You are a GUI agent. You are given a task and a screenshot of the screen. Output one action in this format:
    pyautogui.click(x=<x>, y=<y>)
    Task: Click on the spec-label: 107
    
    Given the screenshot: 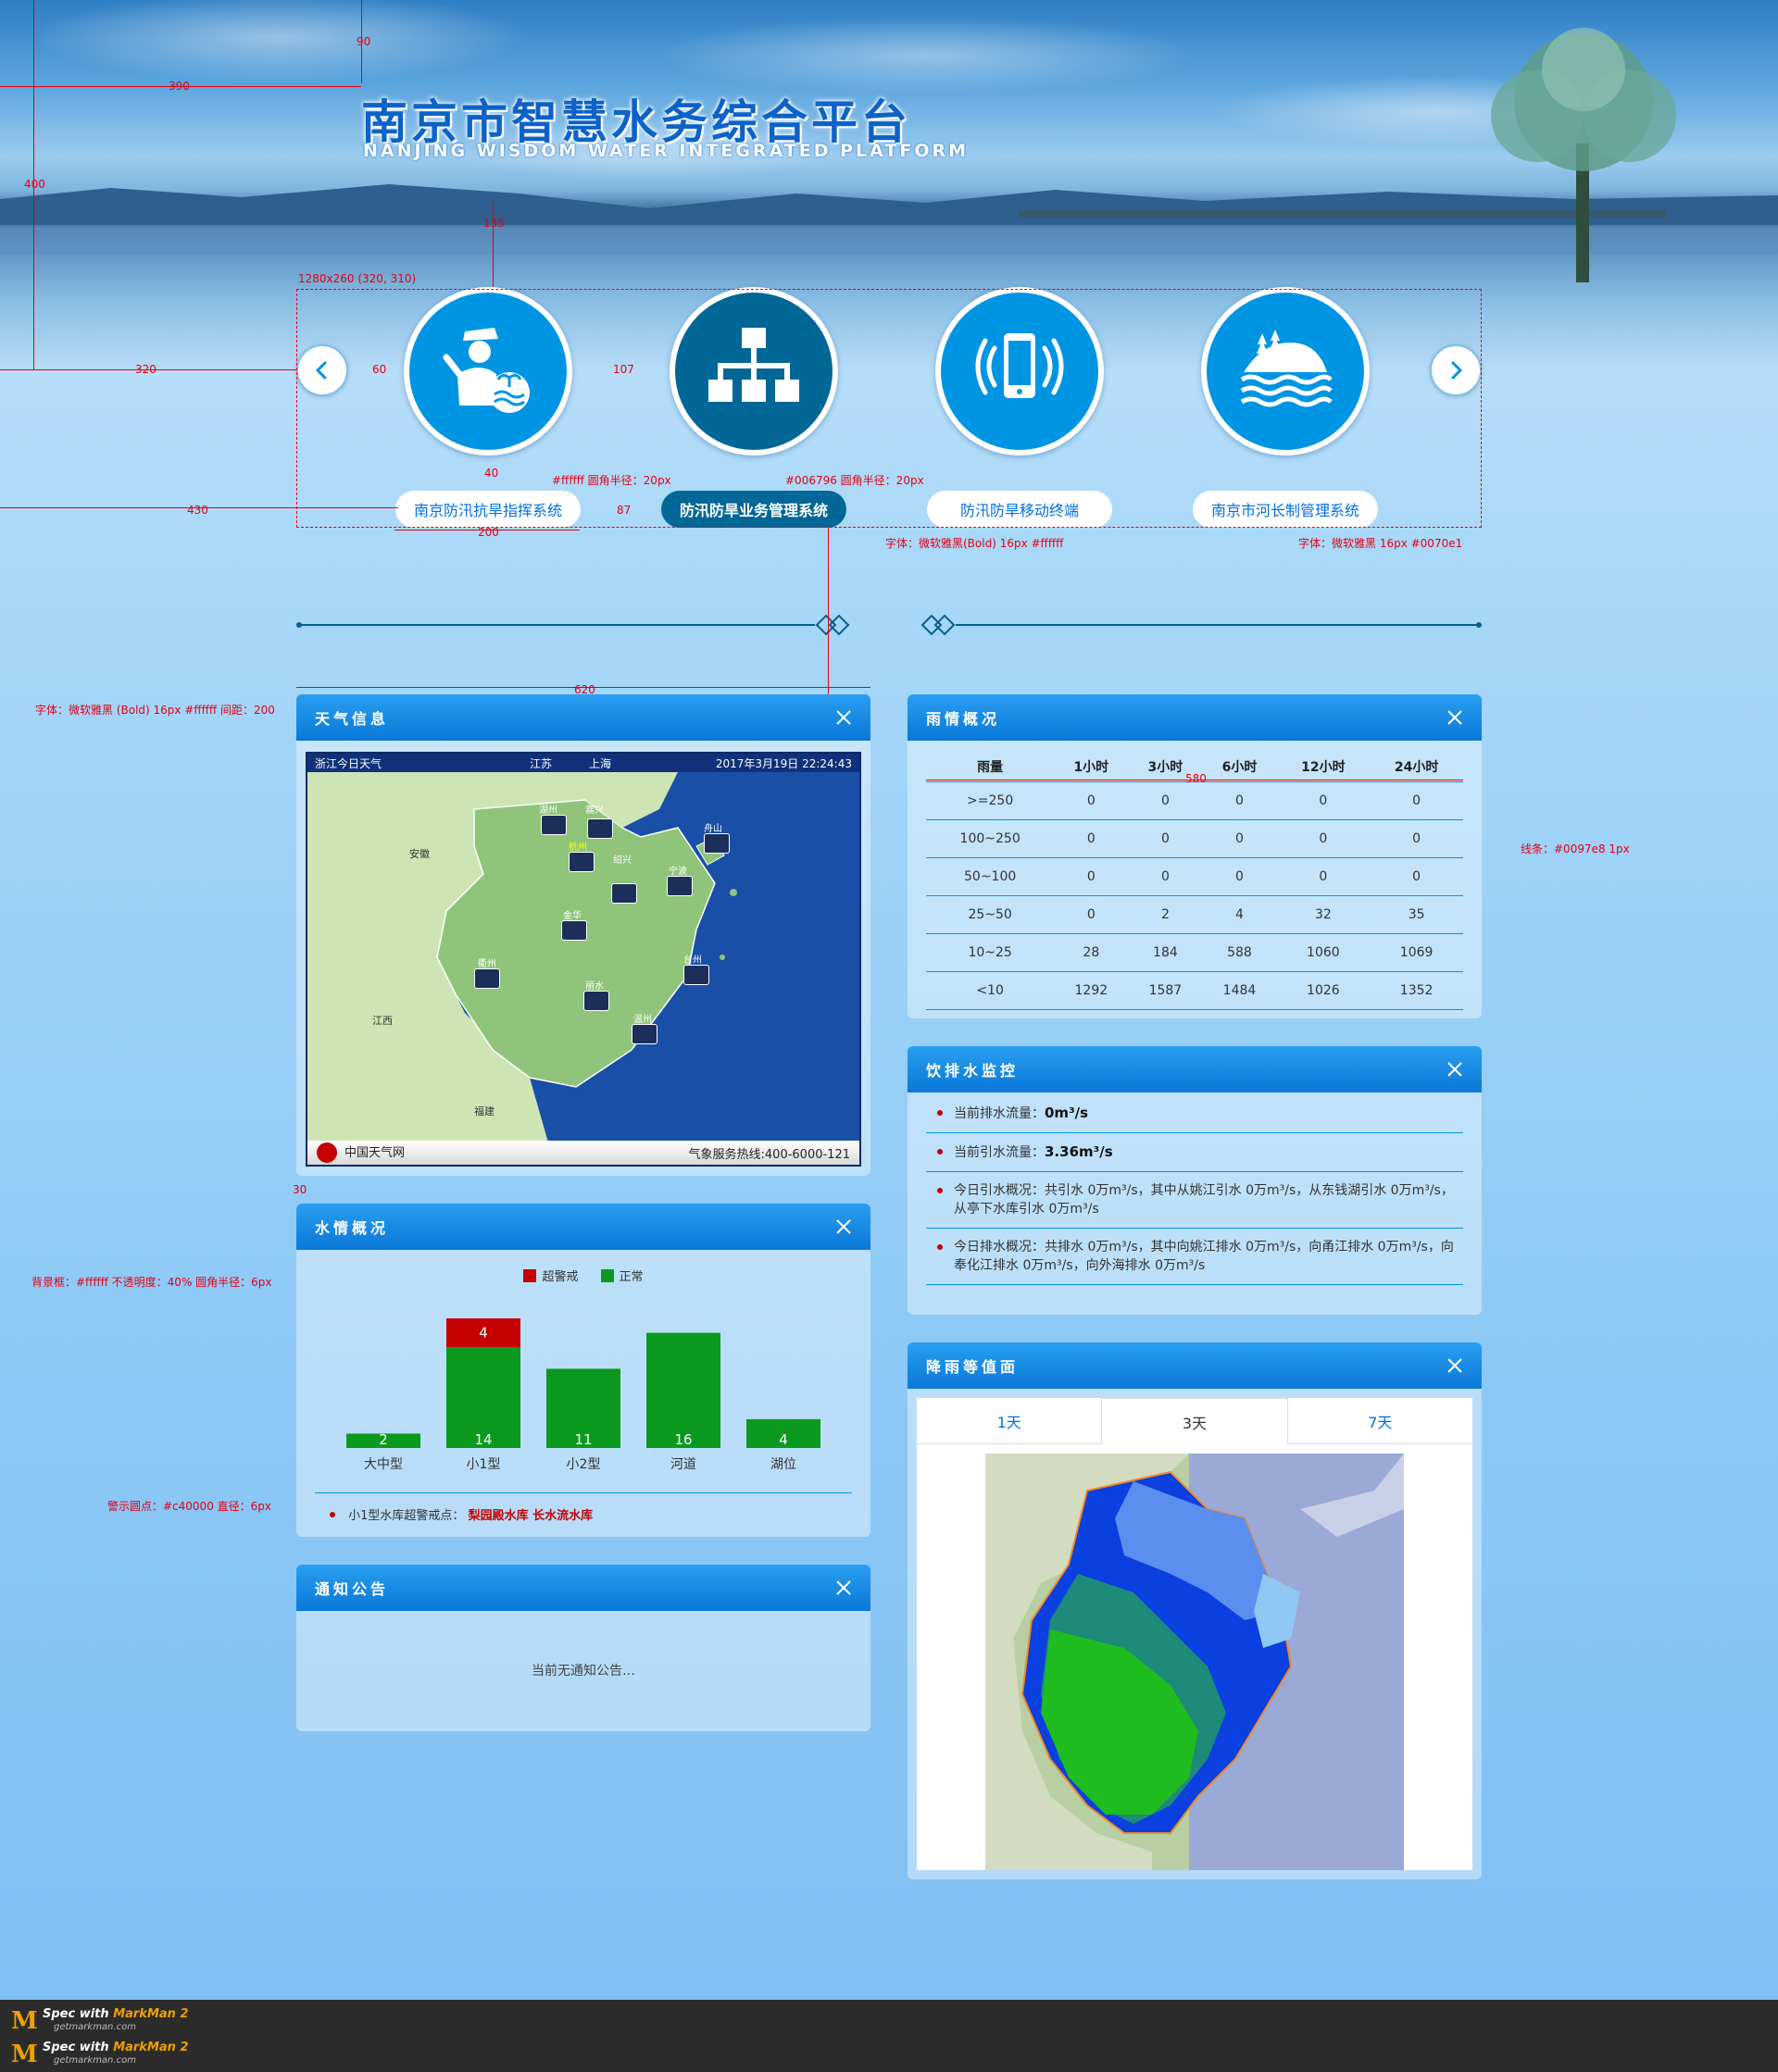 What is the action you would take?
    pyautogui.click(x=623, y=369)
    